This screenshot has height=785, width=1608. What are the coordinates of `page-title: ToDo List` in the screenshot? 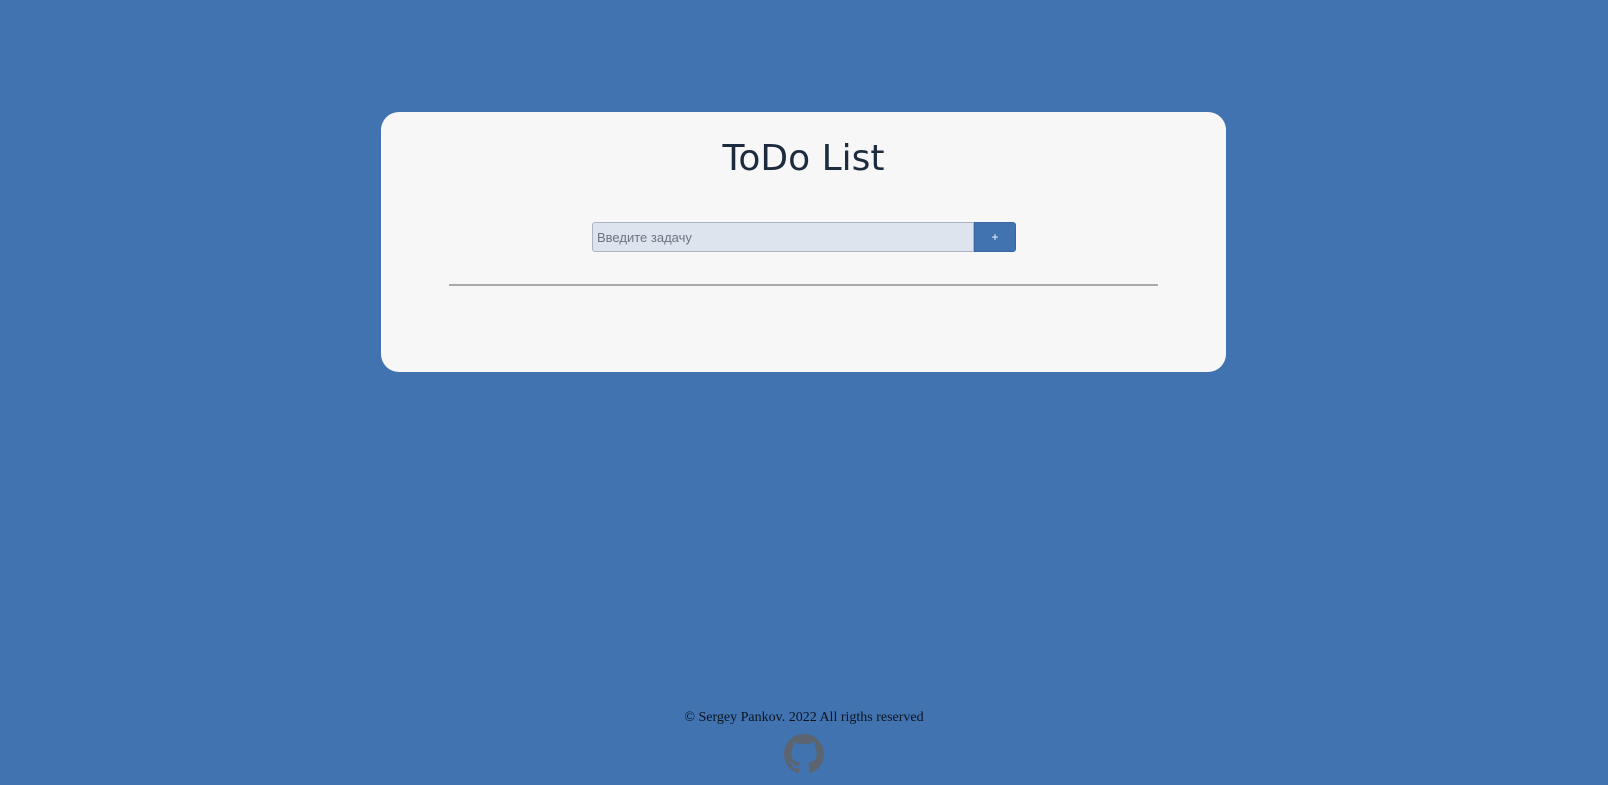 It's located at (803, 158).